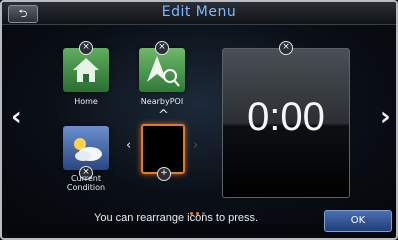 Image resolution: width=398 pixels, height=240 pixels. Describe the element at coordinates (86, 48) in the screenshot. I see `remove-home-button: ×` at that location.